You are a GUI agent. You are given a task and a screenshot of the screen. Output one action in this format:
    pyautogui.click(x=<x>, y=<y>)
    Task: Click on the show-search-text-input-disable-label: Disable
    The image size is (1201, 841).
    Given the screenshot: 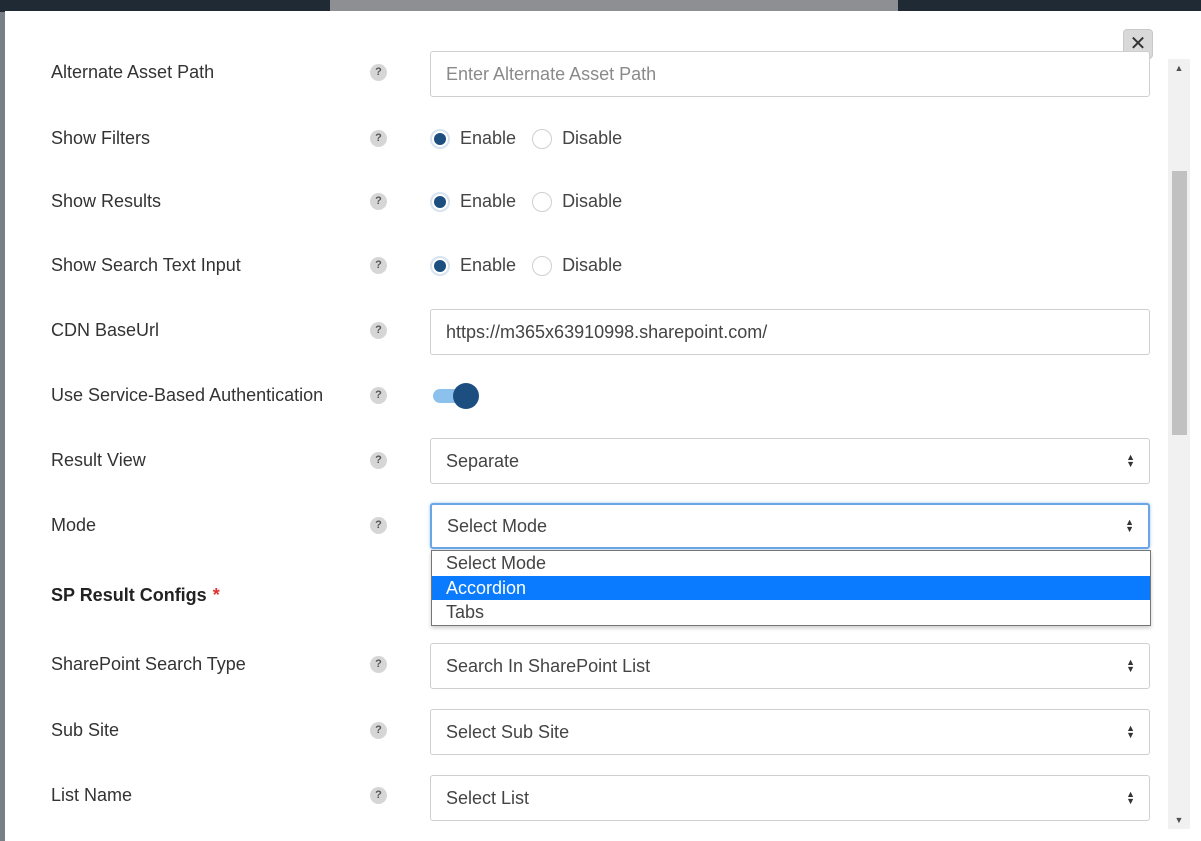 What is the action you would take?
    pyautogui.click(x=592, y=265)
    